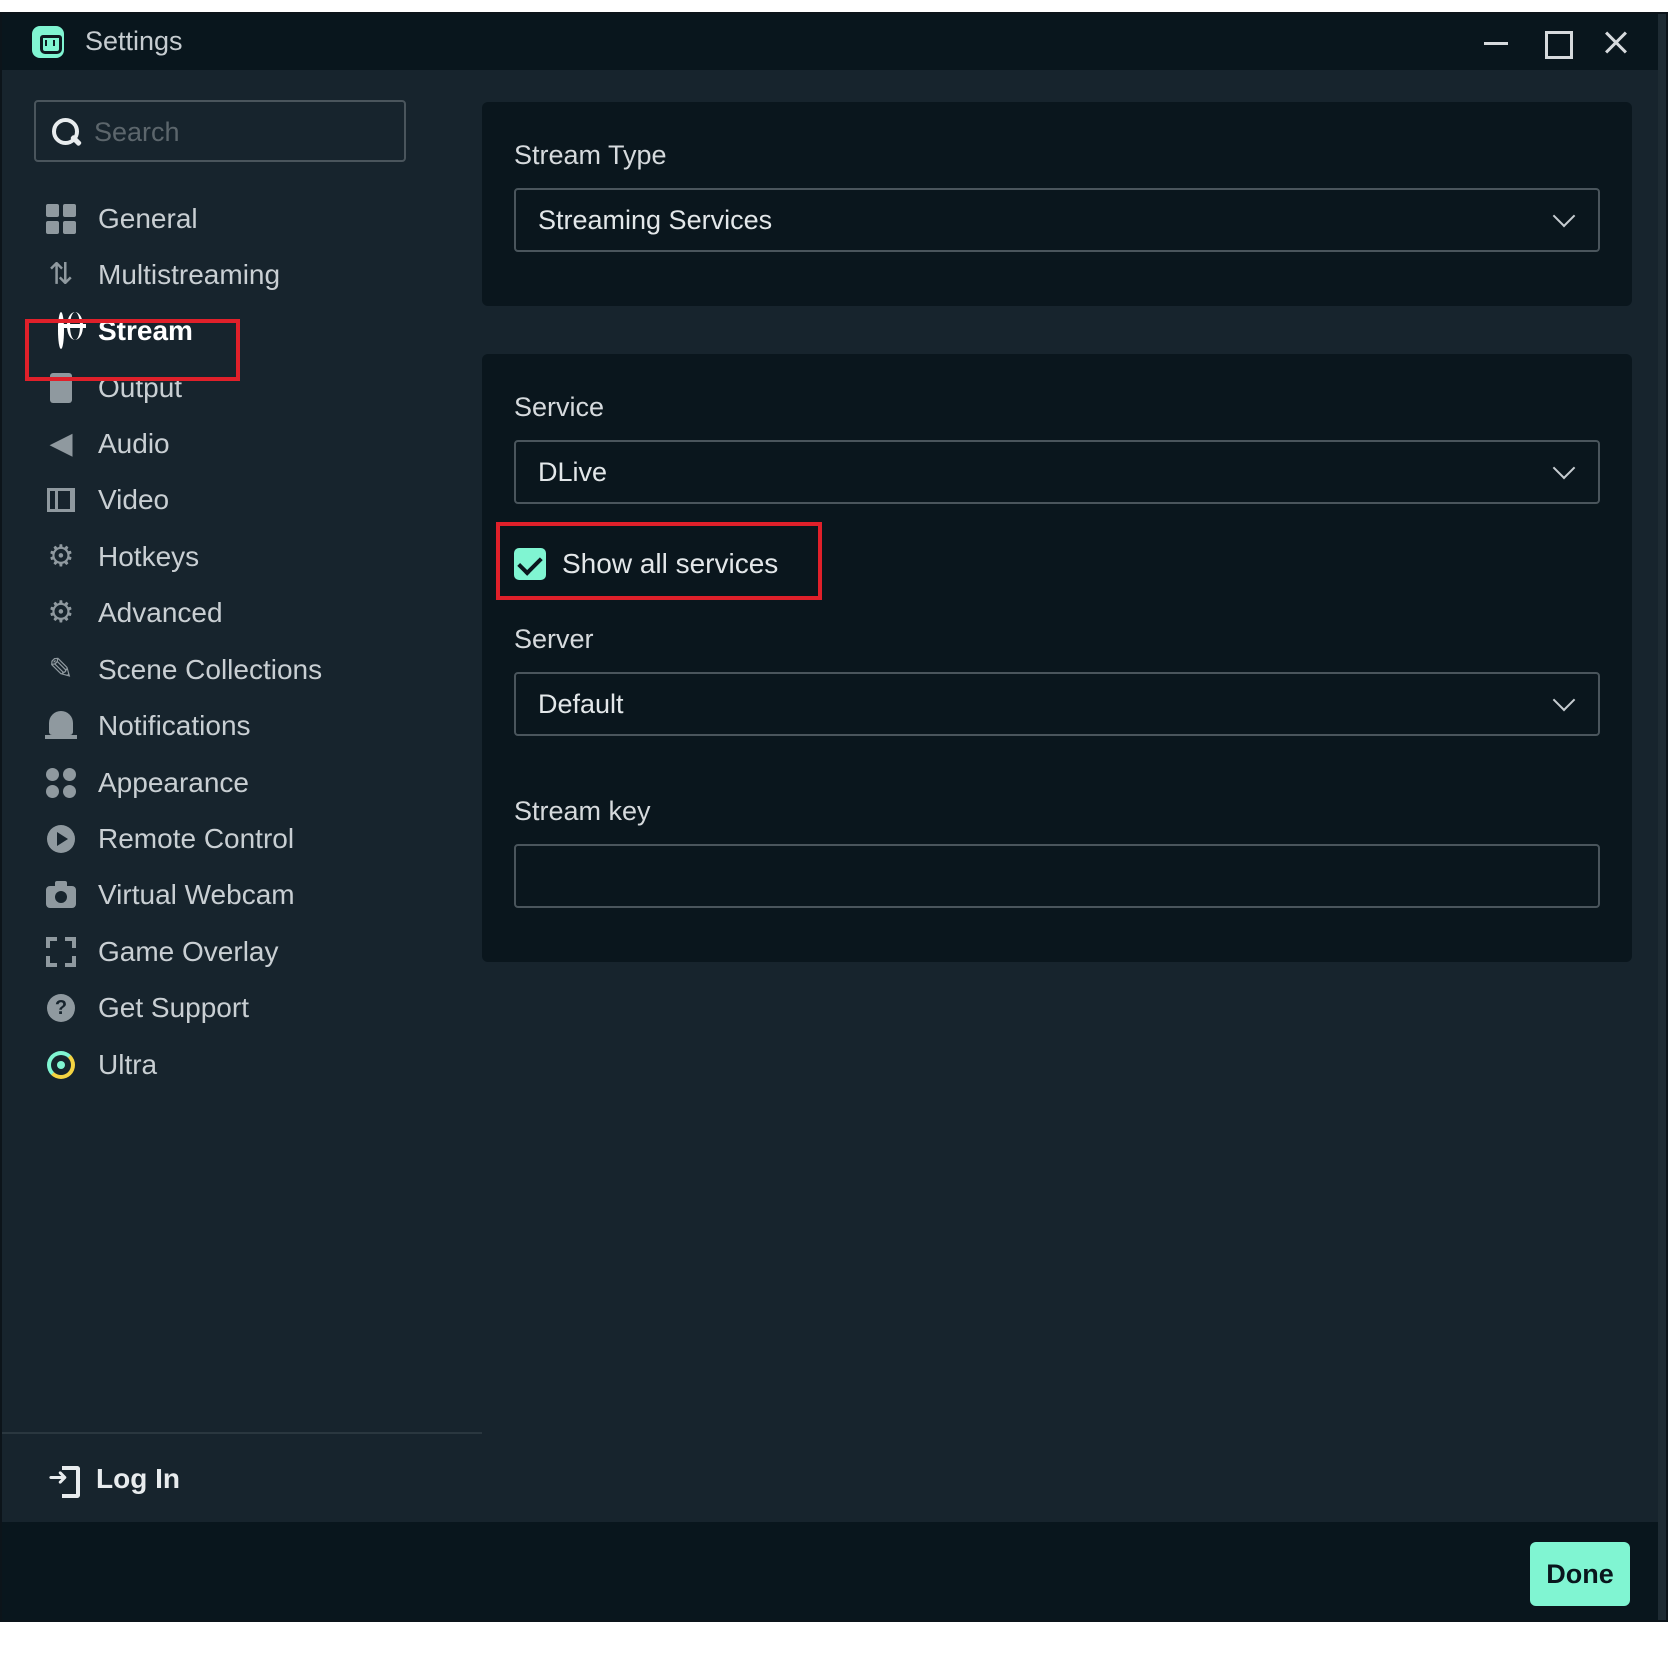 The width and height of the screenshot is (1668, 1666). What do you see at coordinates (655, 219) in the screenshot?
I see `stream-type-value: Streaming Services` at bounding box center [655, 219].